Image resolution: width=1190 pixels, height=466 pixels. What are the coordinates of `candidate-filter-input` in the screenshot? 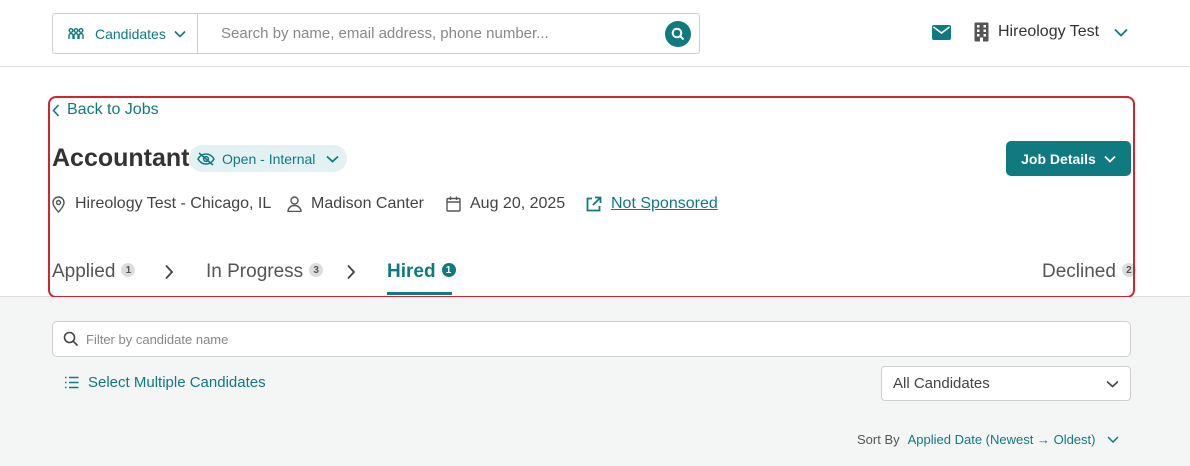 It's located at (536, 339).